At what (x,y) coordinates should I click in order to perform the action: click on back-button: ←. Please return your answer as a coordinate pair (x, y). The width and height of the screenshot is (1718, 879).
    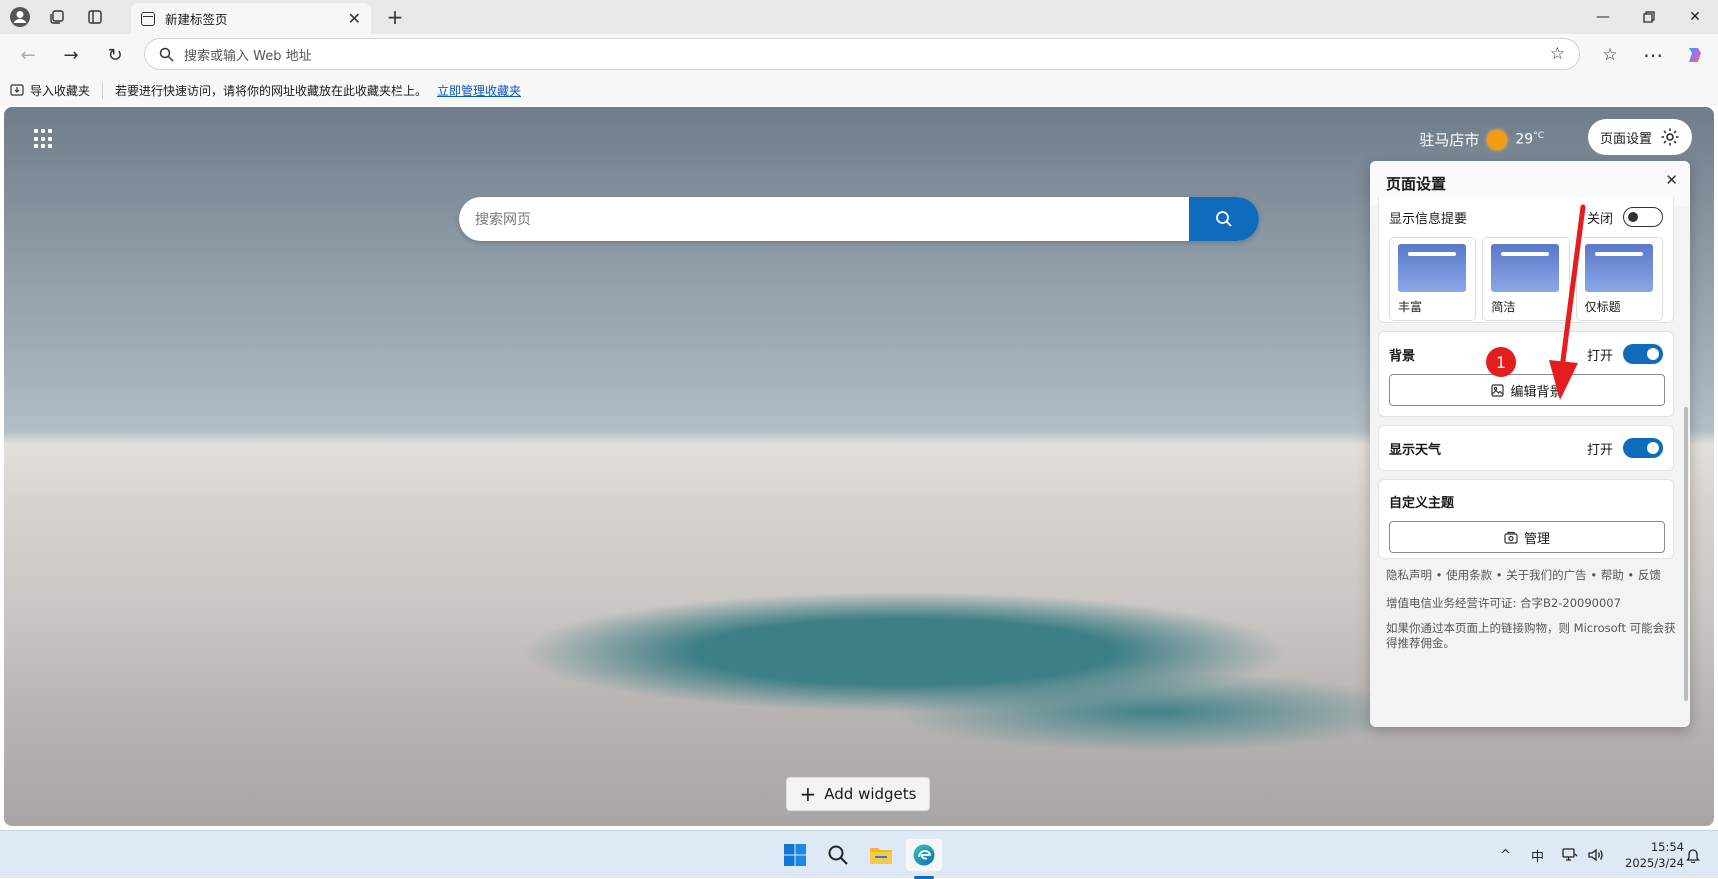
    Looking at the image, I should click on (28, 55).